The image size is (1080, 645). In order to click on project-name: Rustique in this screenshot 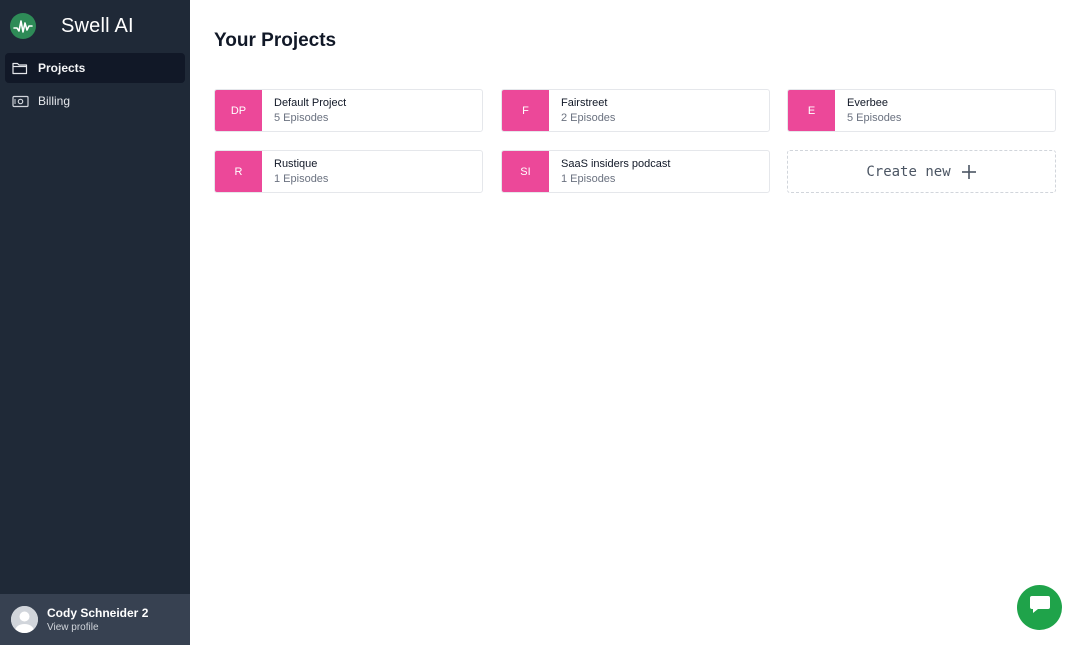, I will do `click(296, 164)`.